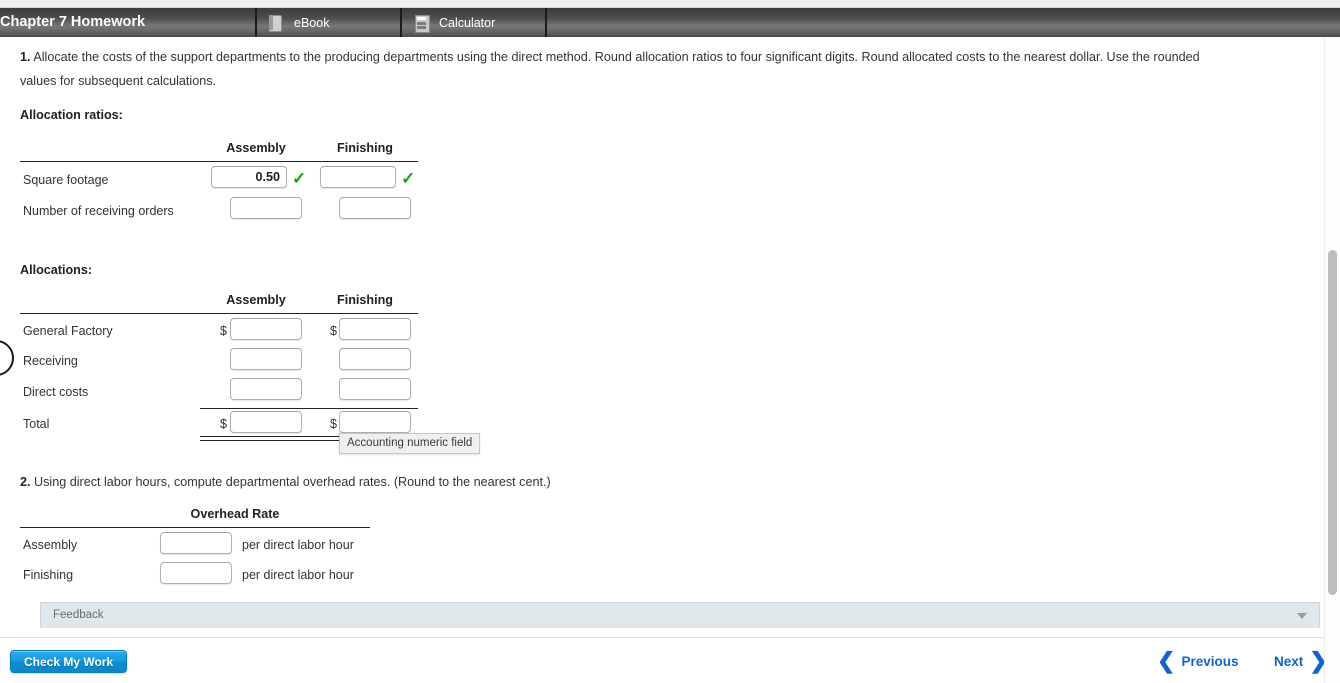 This screenshot has width=1340, height=683. Describe the element at coordinates (680, 615) in the screenshot. I see `feedback-panel: Feedback` at that location.